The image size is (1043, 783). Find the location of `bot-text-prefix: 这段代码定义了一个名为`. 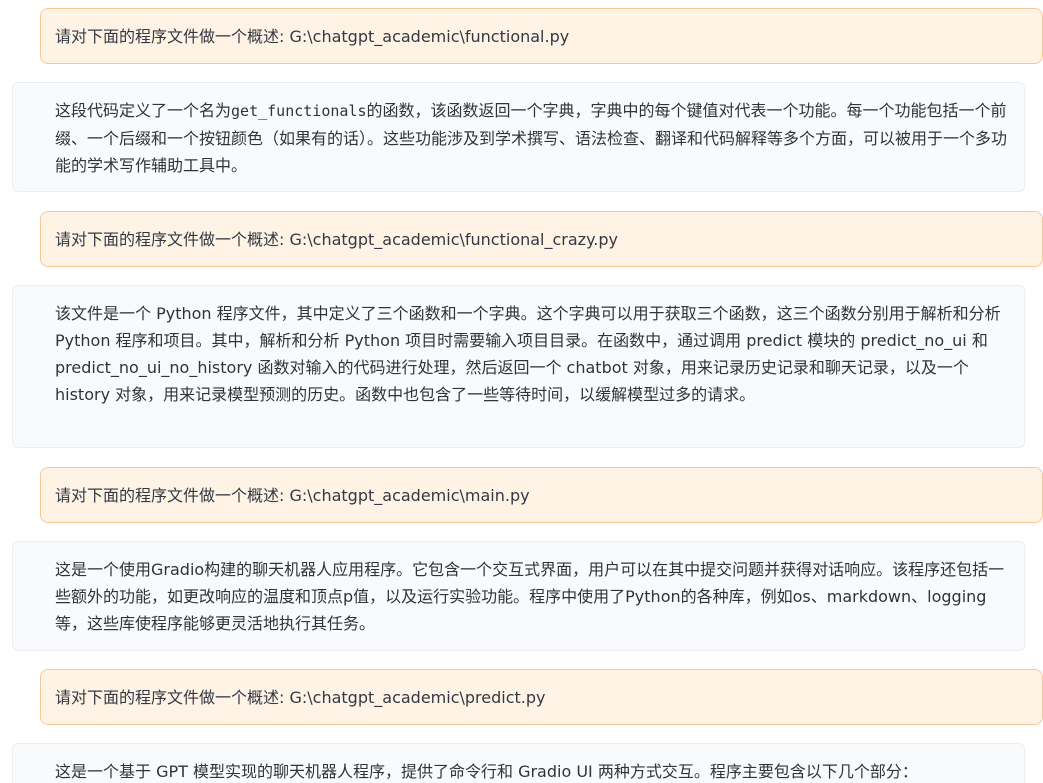

bot-text-prefix: 这段代码定义了一个名为 is located at coordinates (143, 110).